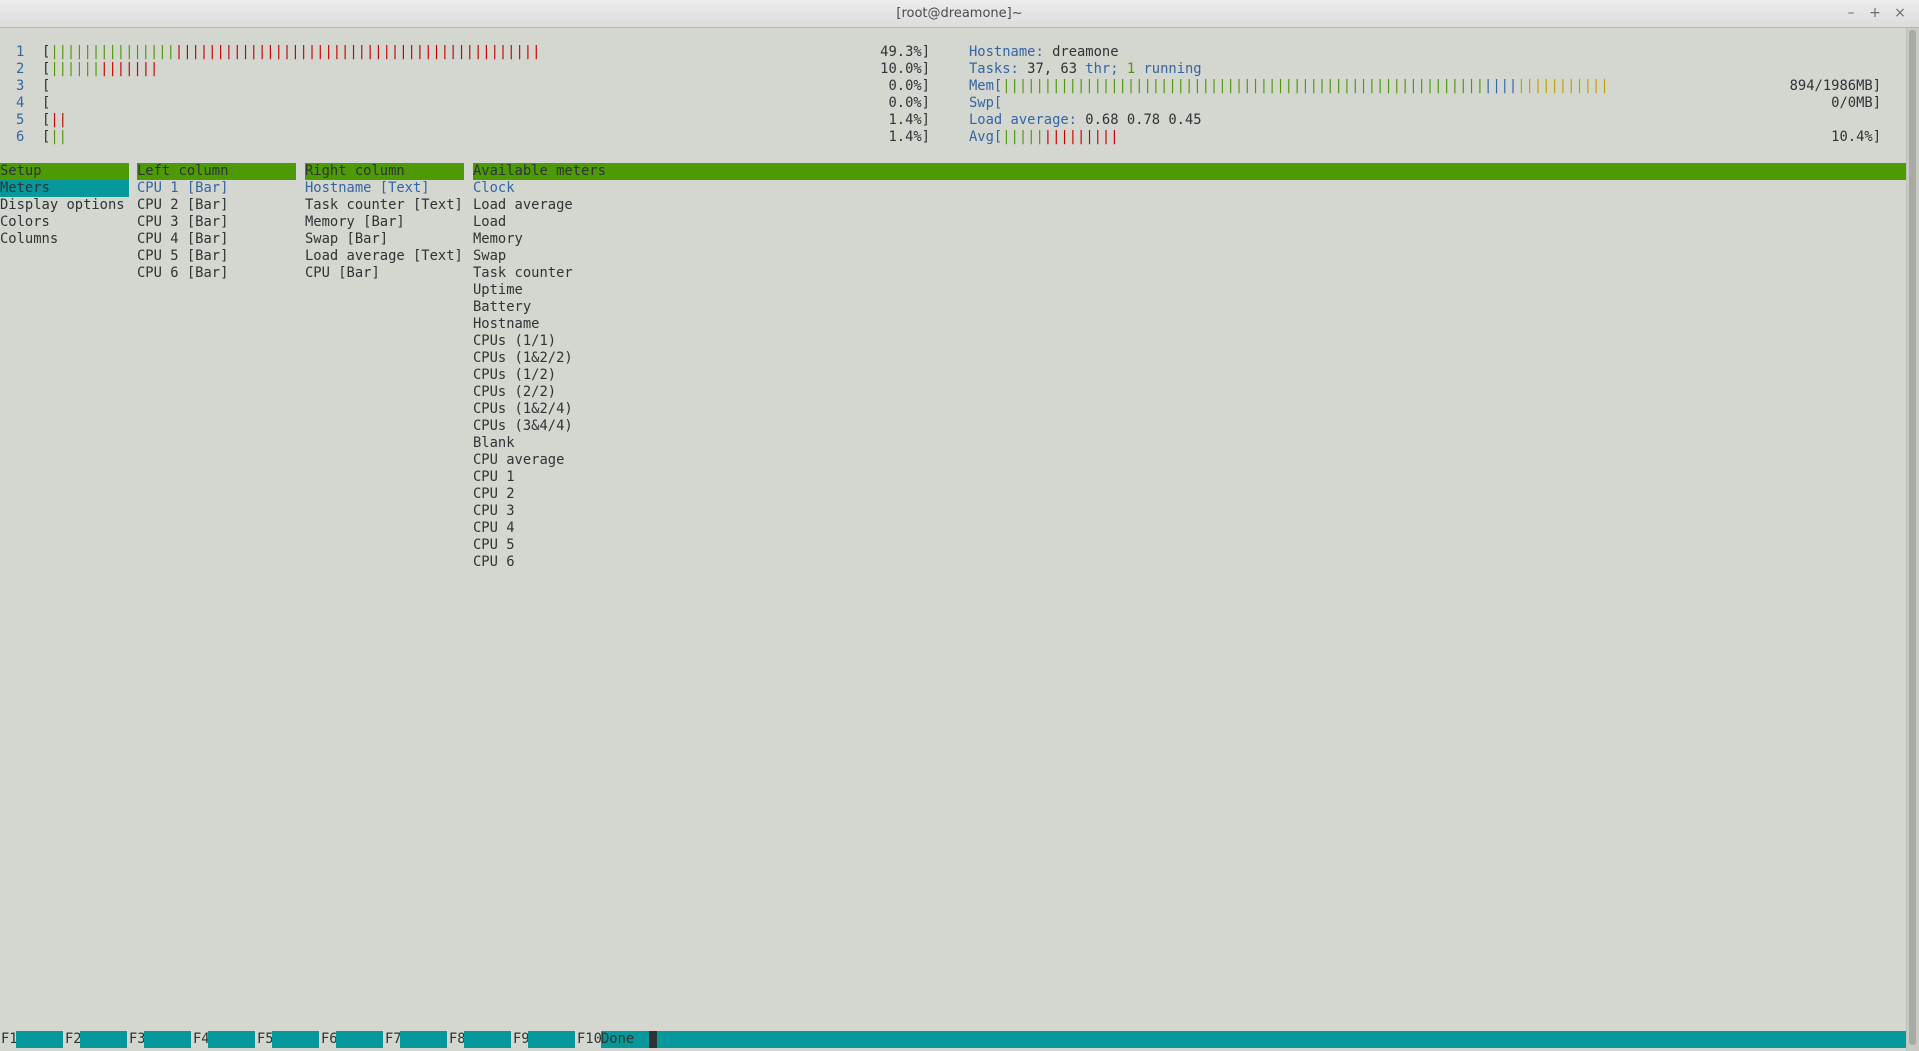  Describe the element at coordinates (25, 222) in the screenshot. I see `setup-item-colors: Colors` at that location.